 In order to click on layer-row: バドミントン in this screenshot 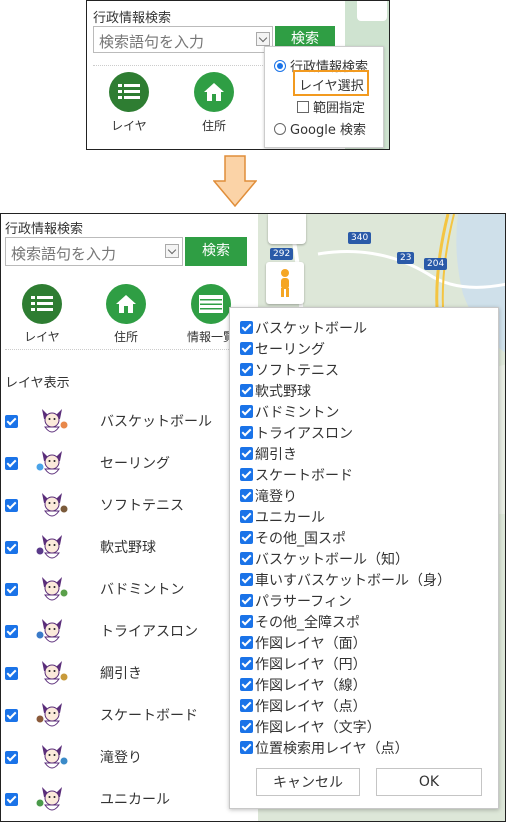, I will do `click(129, 589)`.